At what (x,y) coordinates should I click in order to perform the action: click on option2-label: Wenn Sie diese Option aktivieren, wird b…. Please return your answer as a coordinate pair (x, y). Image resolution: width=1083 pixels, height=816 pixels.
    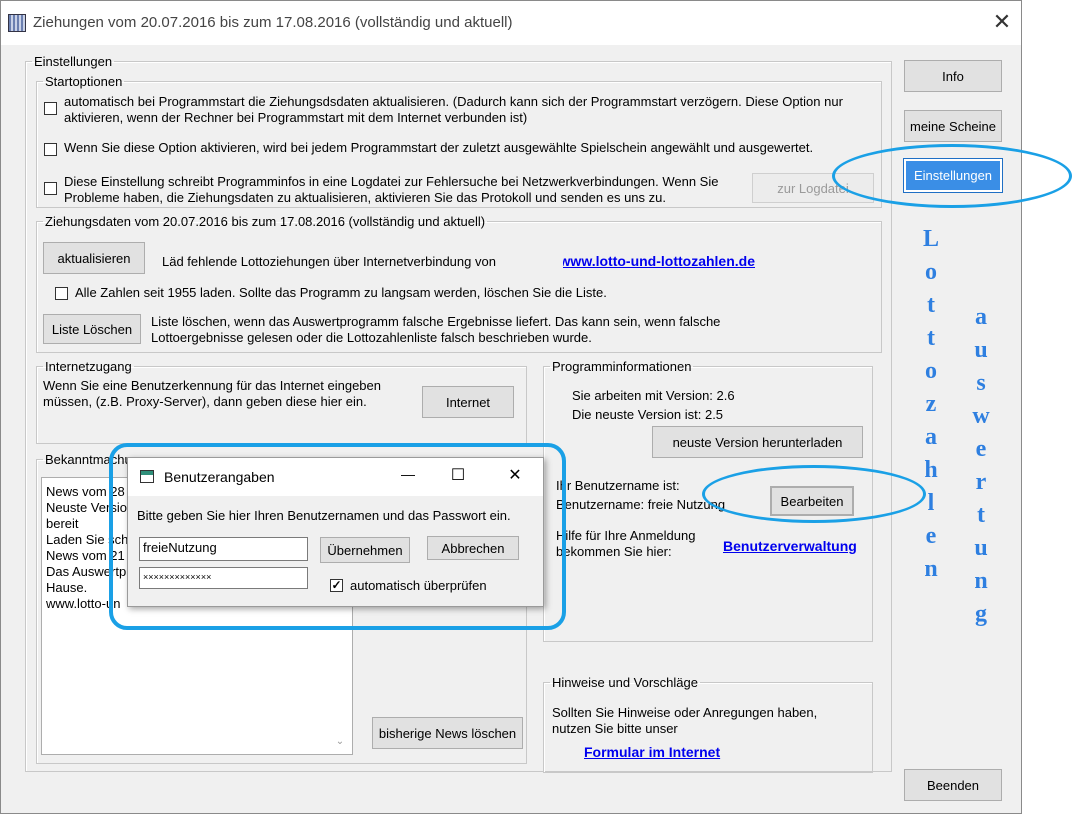
    Looking at the image, I should click on (439, 147).